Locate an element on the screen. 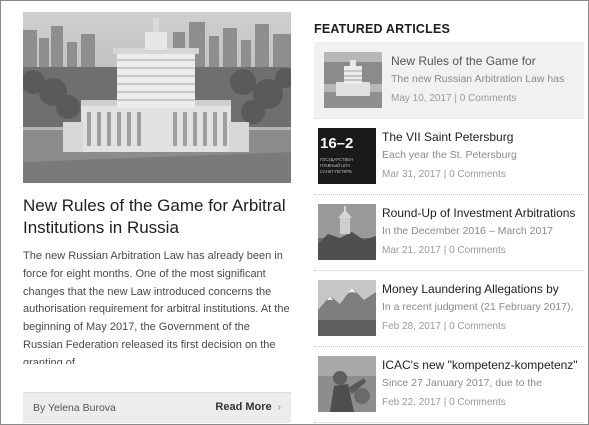 This screenshot has height=425, width=589. read-more-label: Read More is located at coordinates (243, 407).